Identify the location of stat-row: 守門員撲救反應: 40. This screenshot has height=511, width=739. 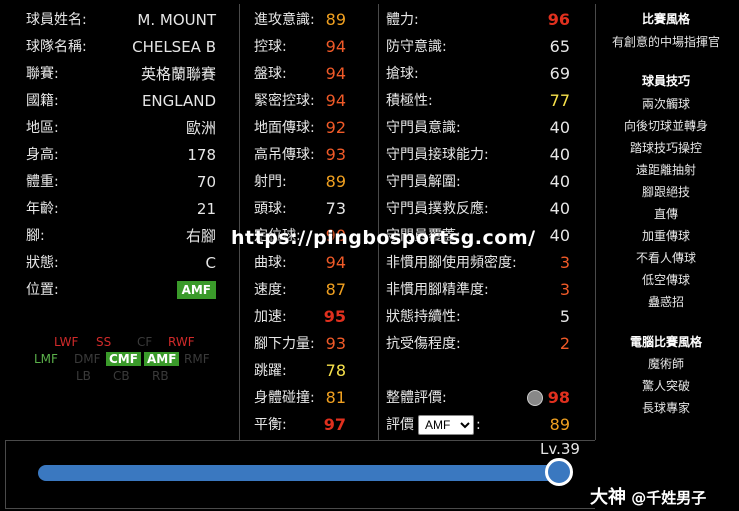
(478, 209).